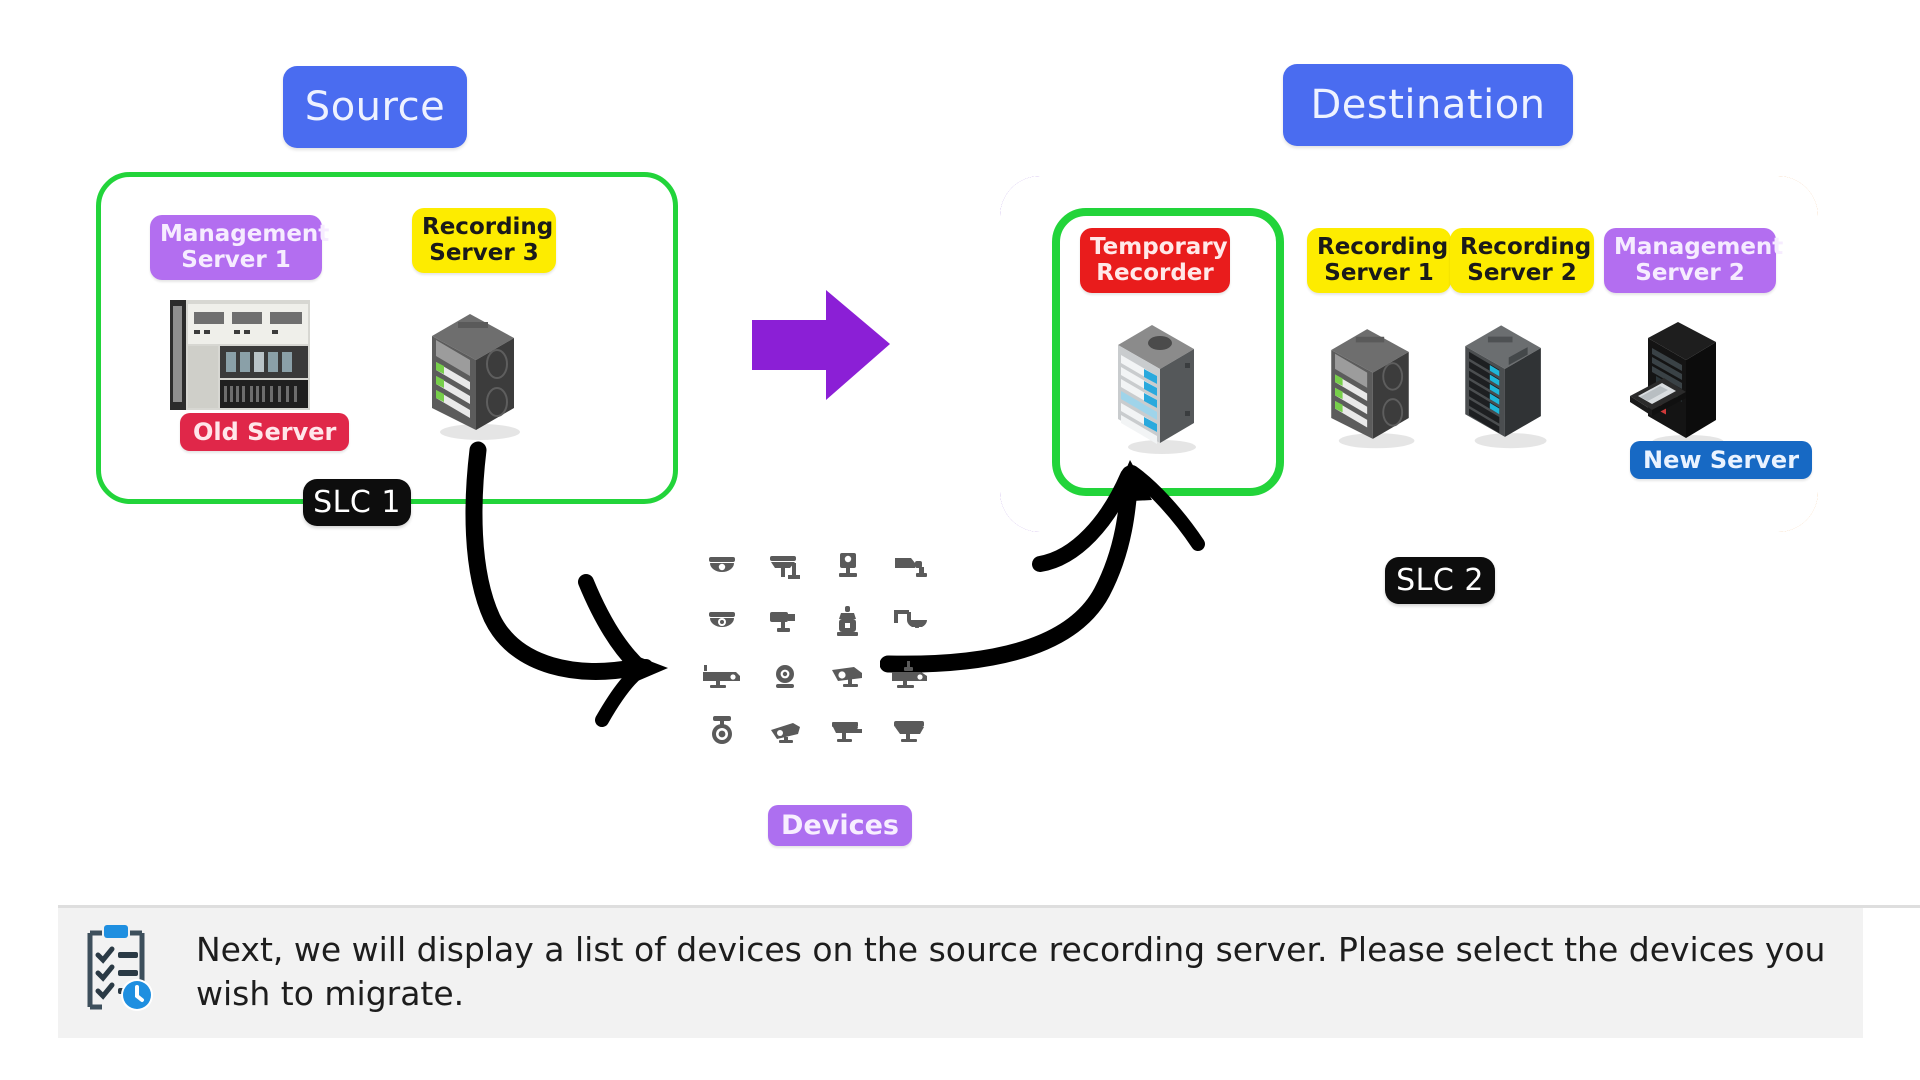 This screenshot has height=1080, width=1920. I want to click on caption-top-divider, so click(989, 906).